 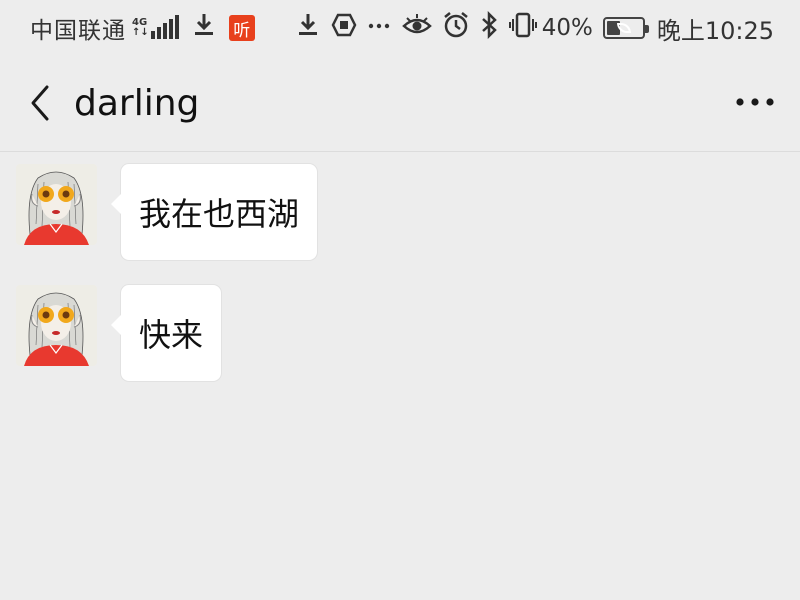 I want to click on vibrate-icon, so click(x=523, y=28).